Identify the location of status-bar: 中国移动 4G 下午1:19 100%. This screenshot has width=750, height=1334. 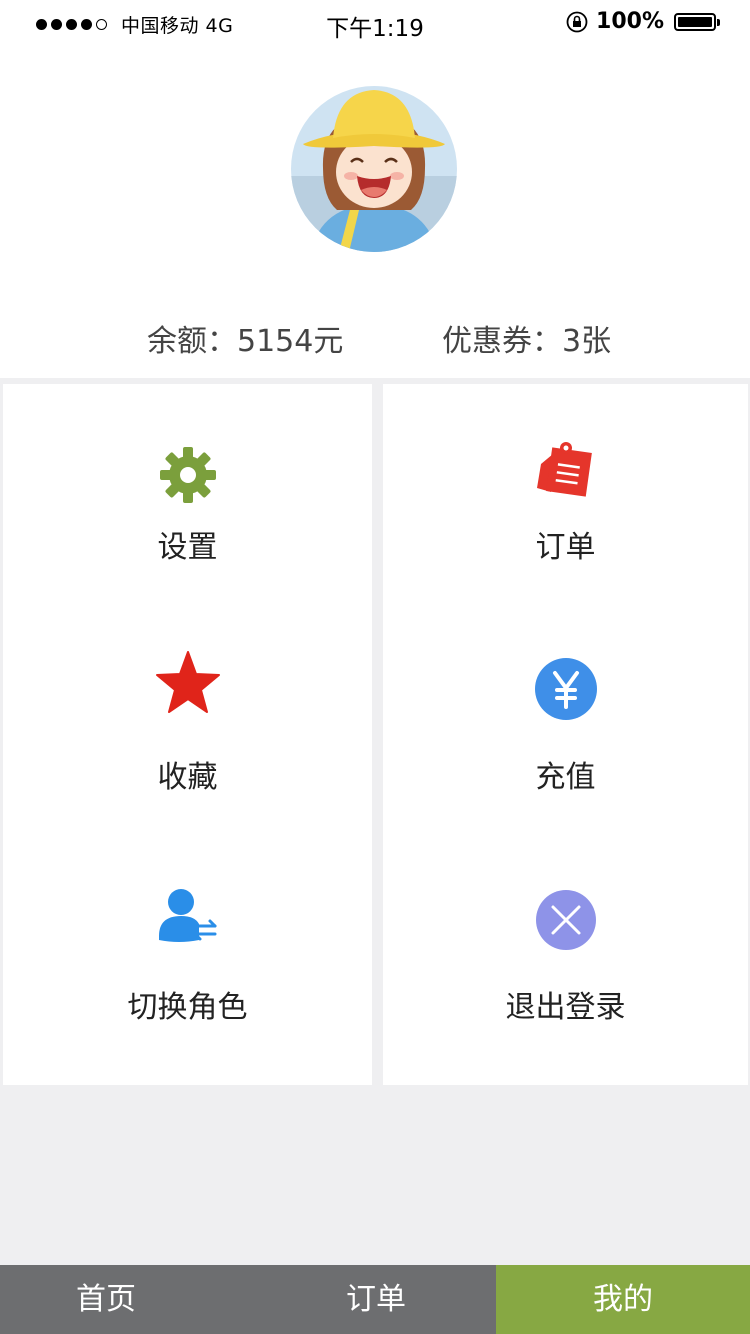
(375, 23).